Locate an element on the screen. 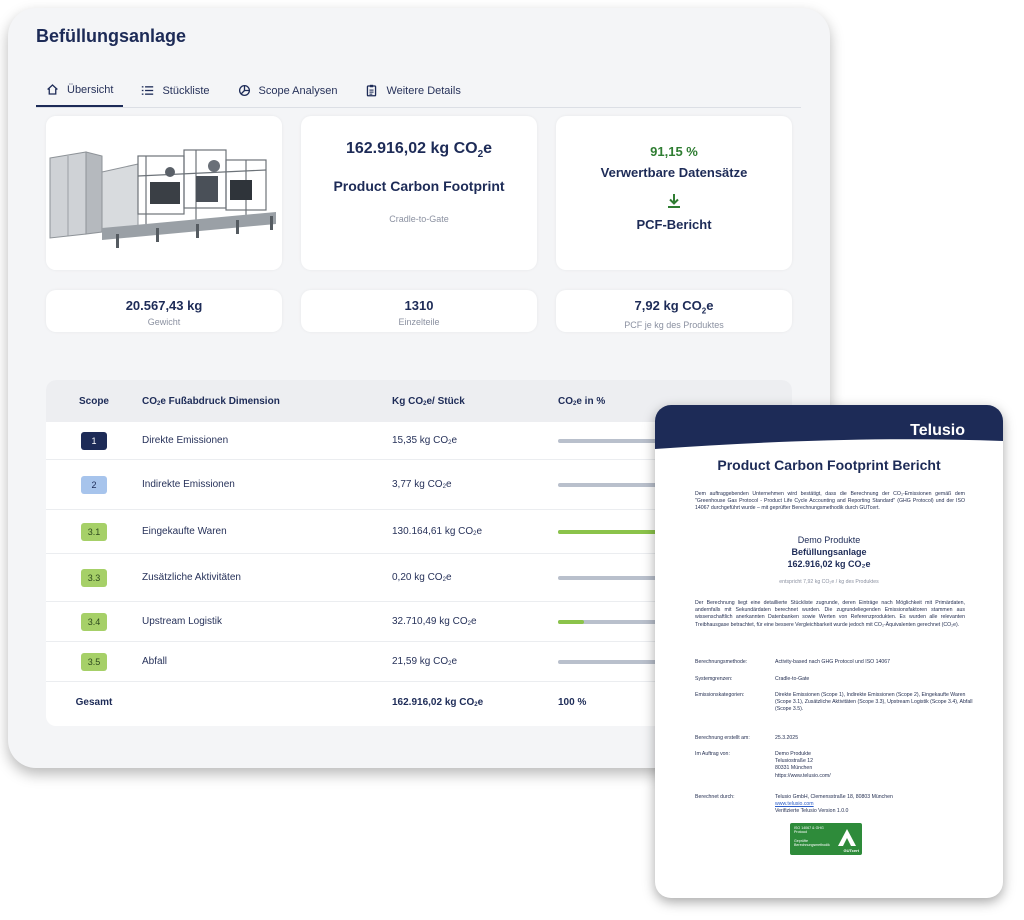 The width and height of the screenshot is (1024, 920). tab-overview: Übersicht is located at coordinates (80, 90).